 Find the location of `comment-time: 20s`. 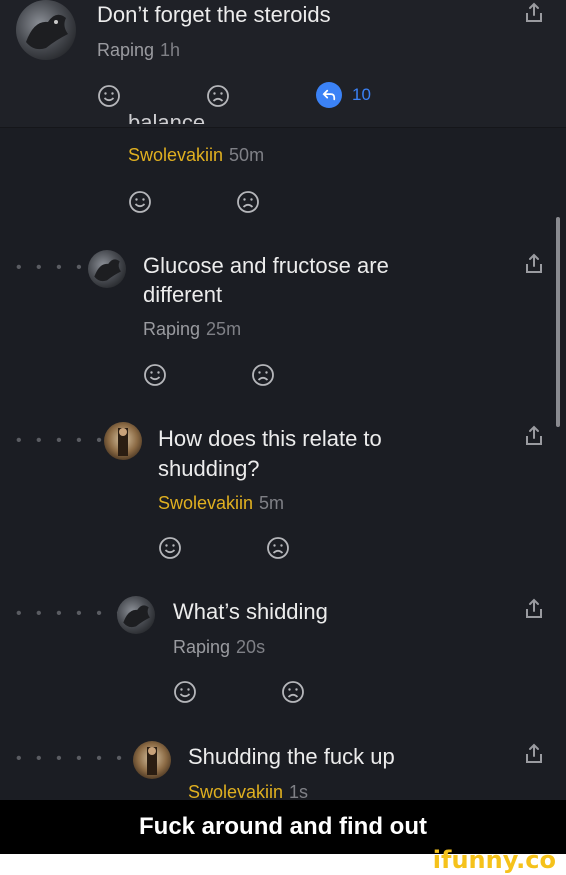

comment-time: 20s is located at coordinates (251, 647).